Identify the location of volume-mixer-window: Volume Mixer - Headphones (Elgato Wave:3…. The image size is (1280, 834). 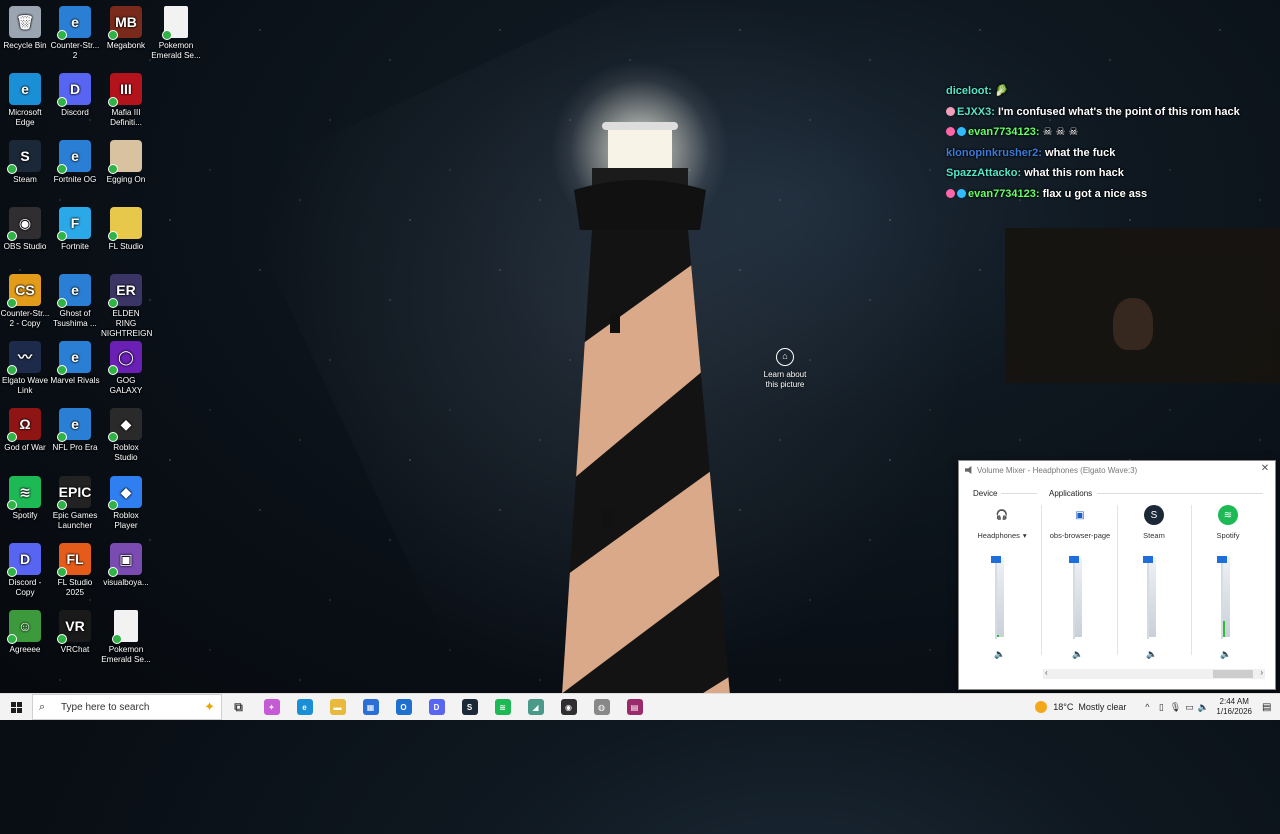
(1117, 575).